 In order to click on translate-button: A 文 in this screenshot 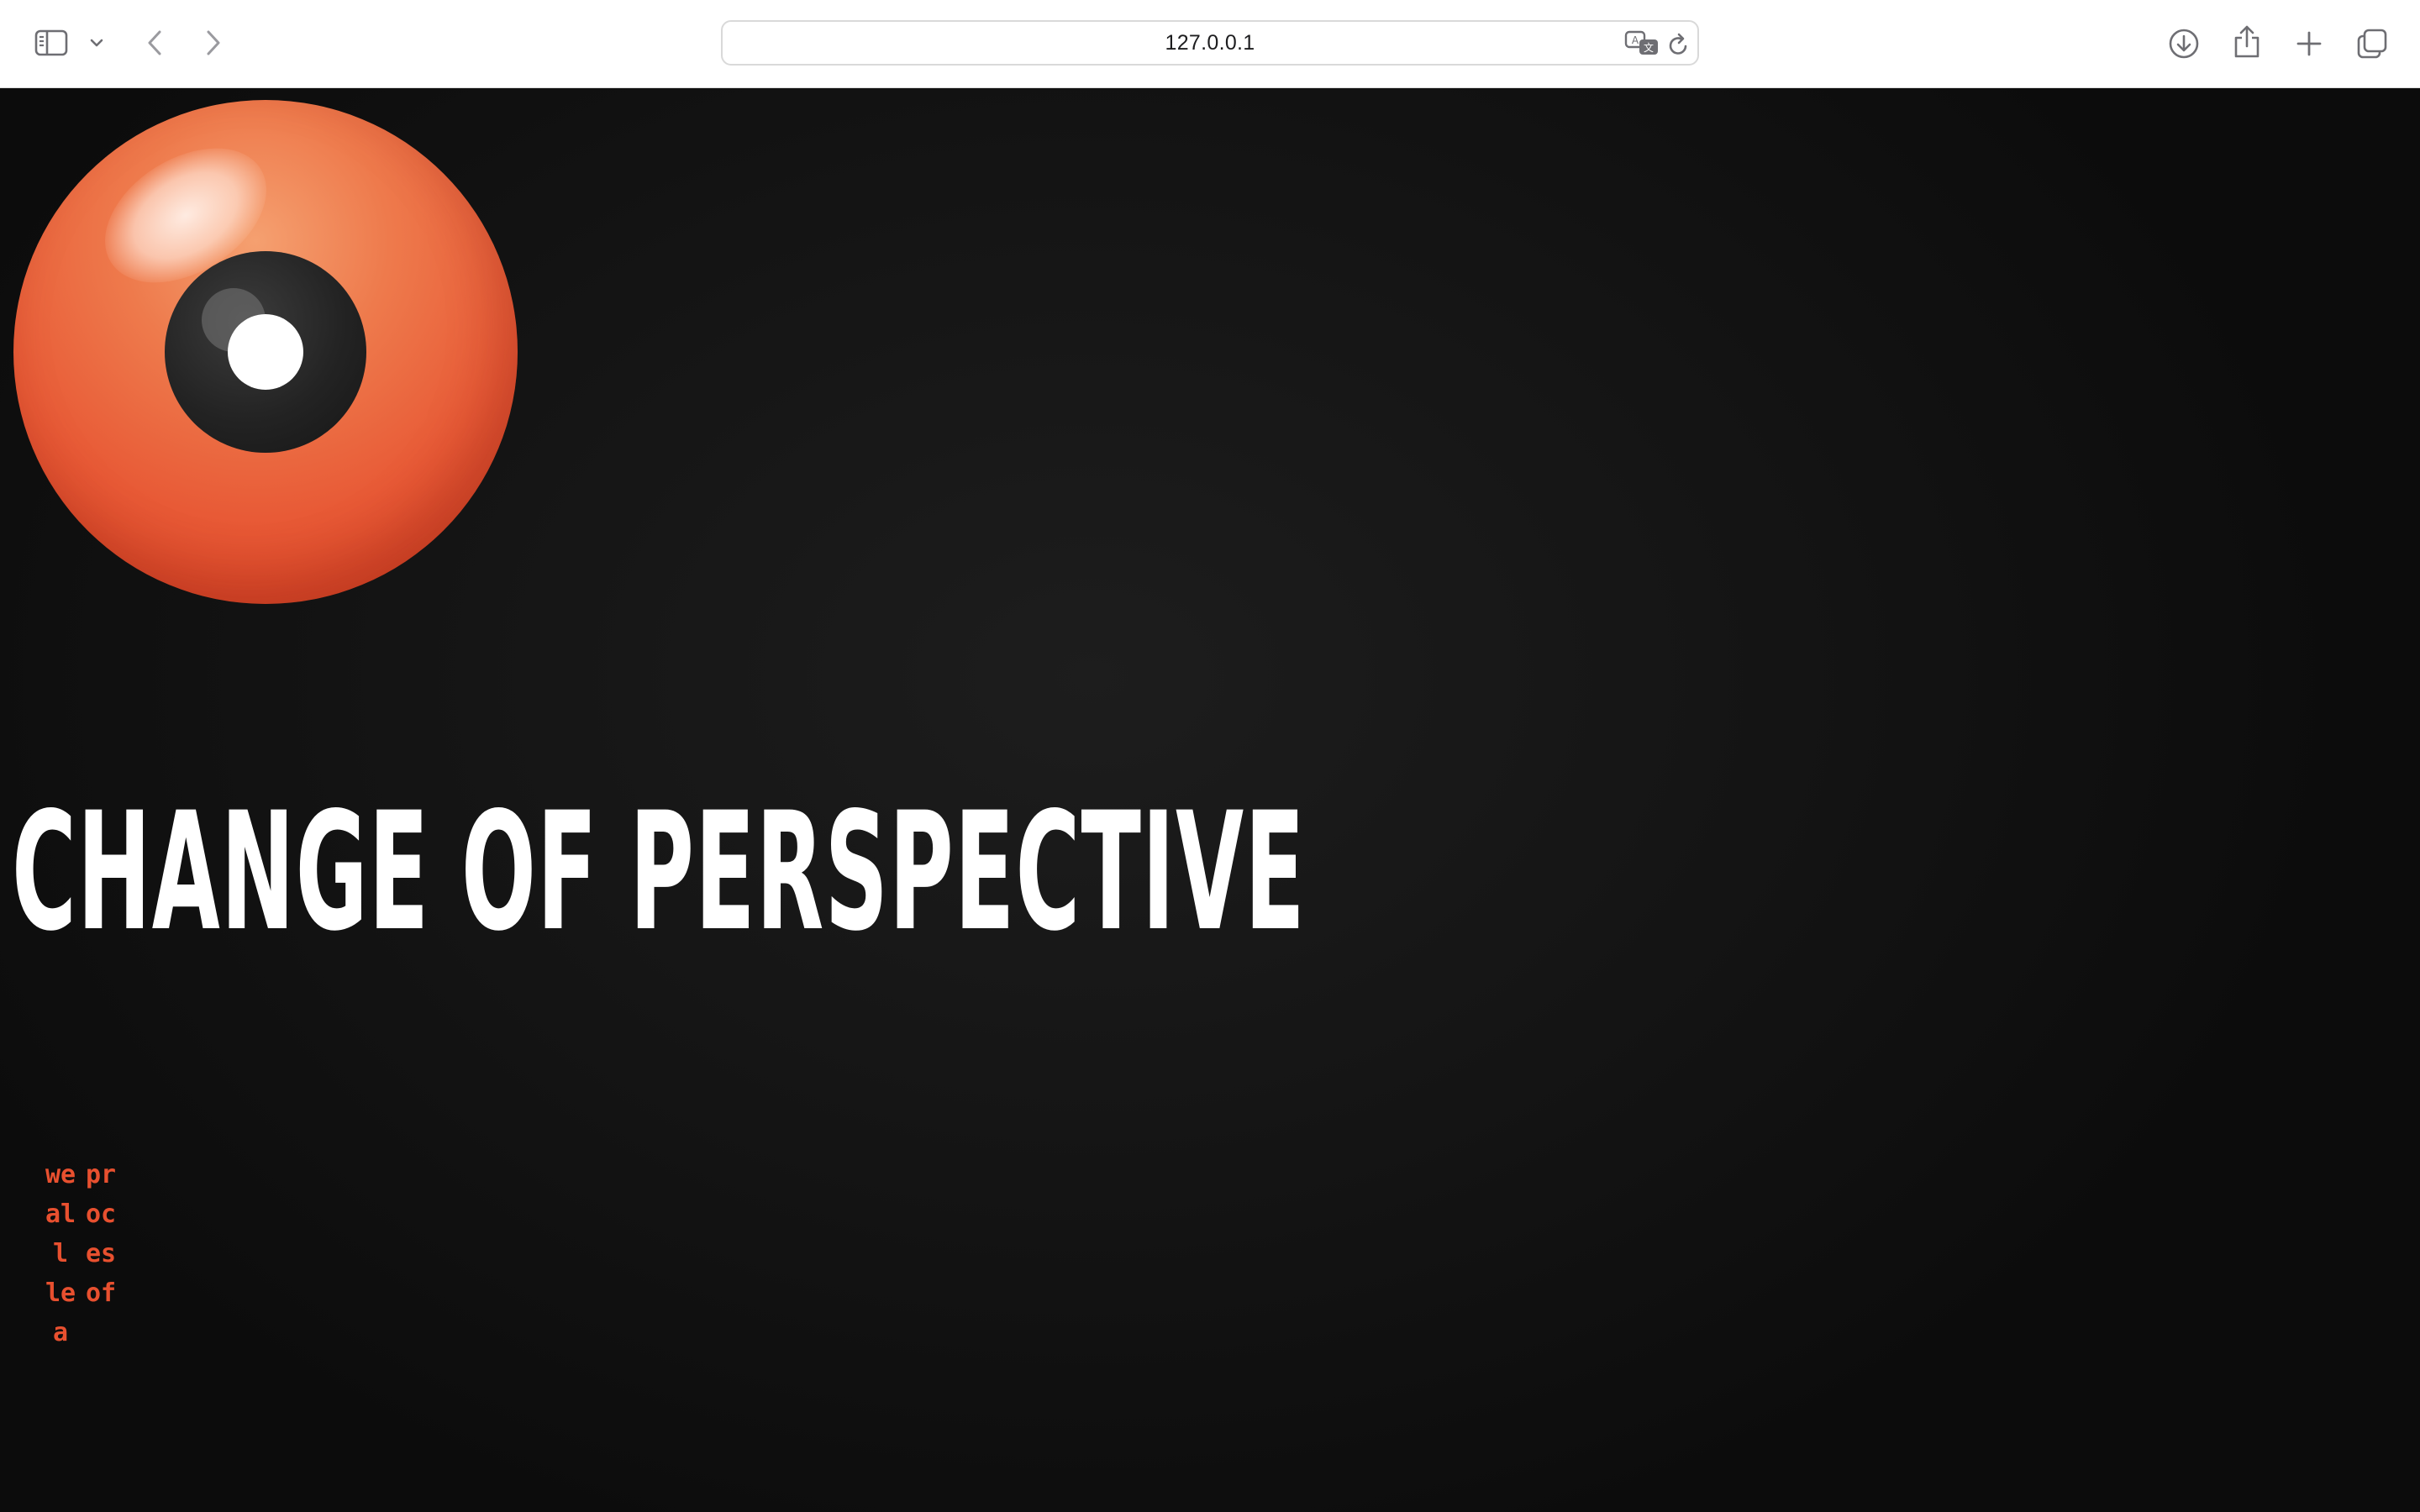, I will do `click(1642, 43)`.